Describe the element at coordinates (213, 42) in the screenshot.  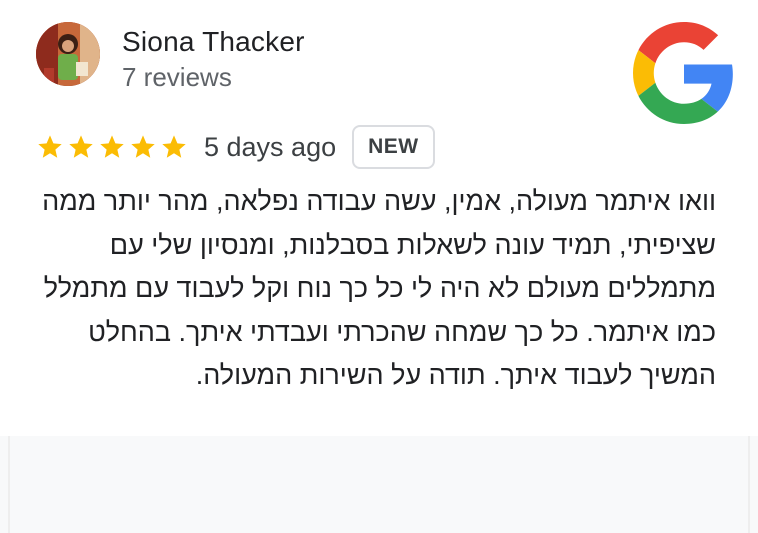
I see `reviewer-name: Siona Thacker` at that location.